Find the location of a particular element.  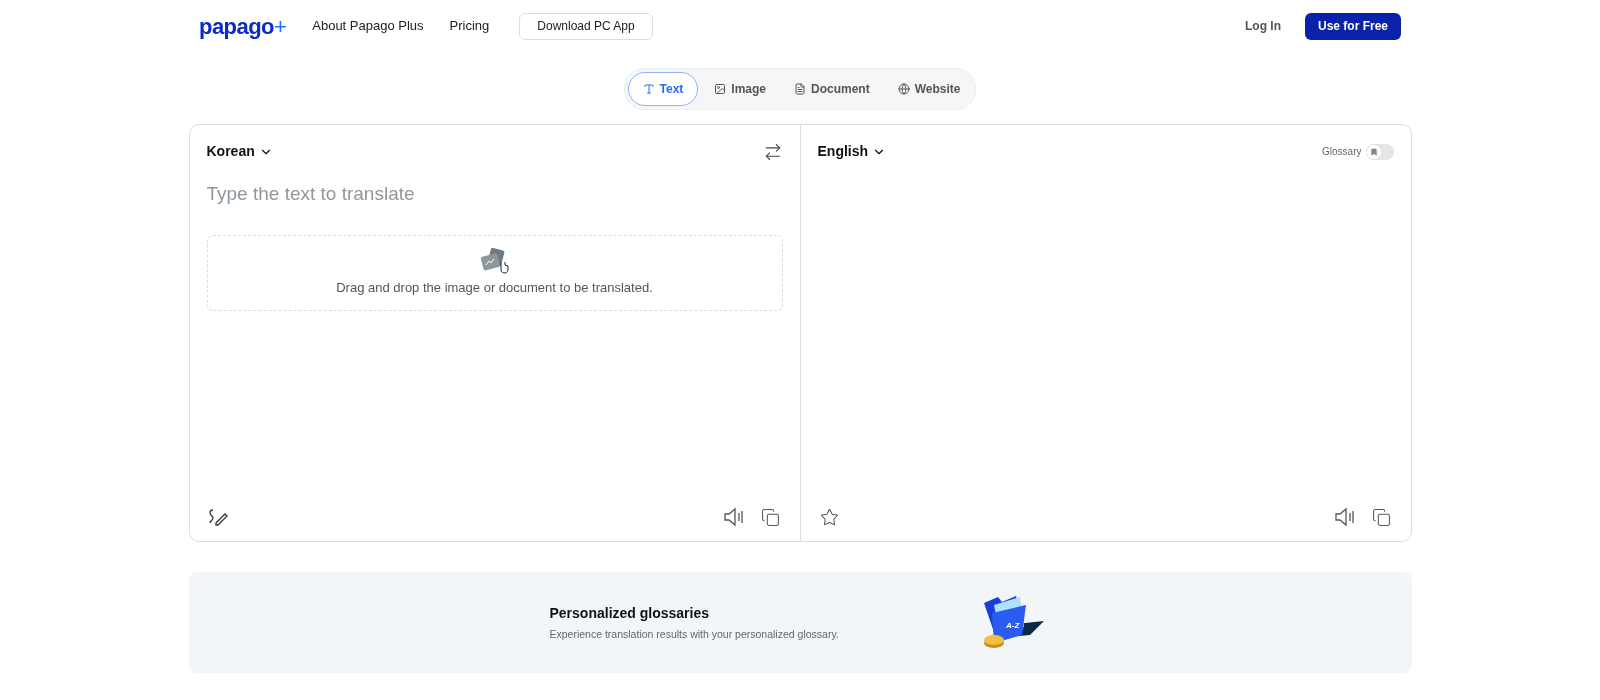

source-text-field: Type the text to translate is located at coordinates (494, 194).